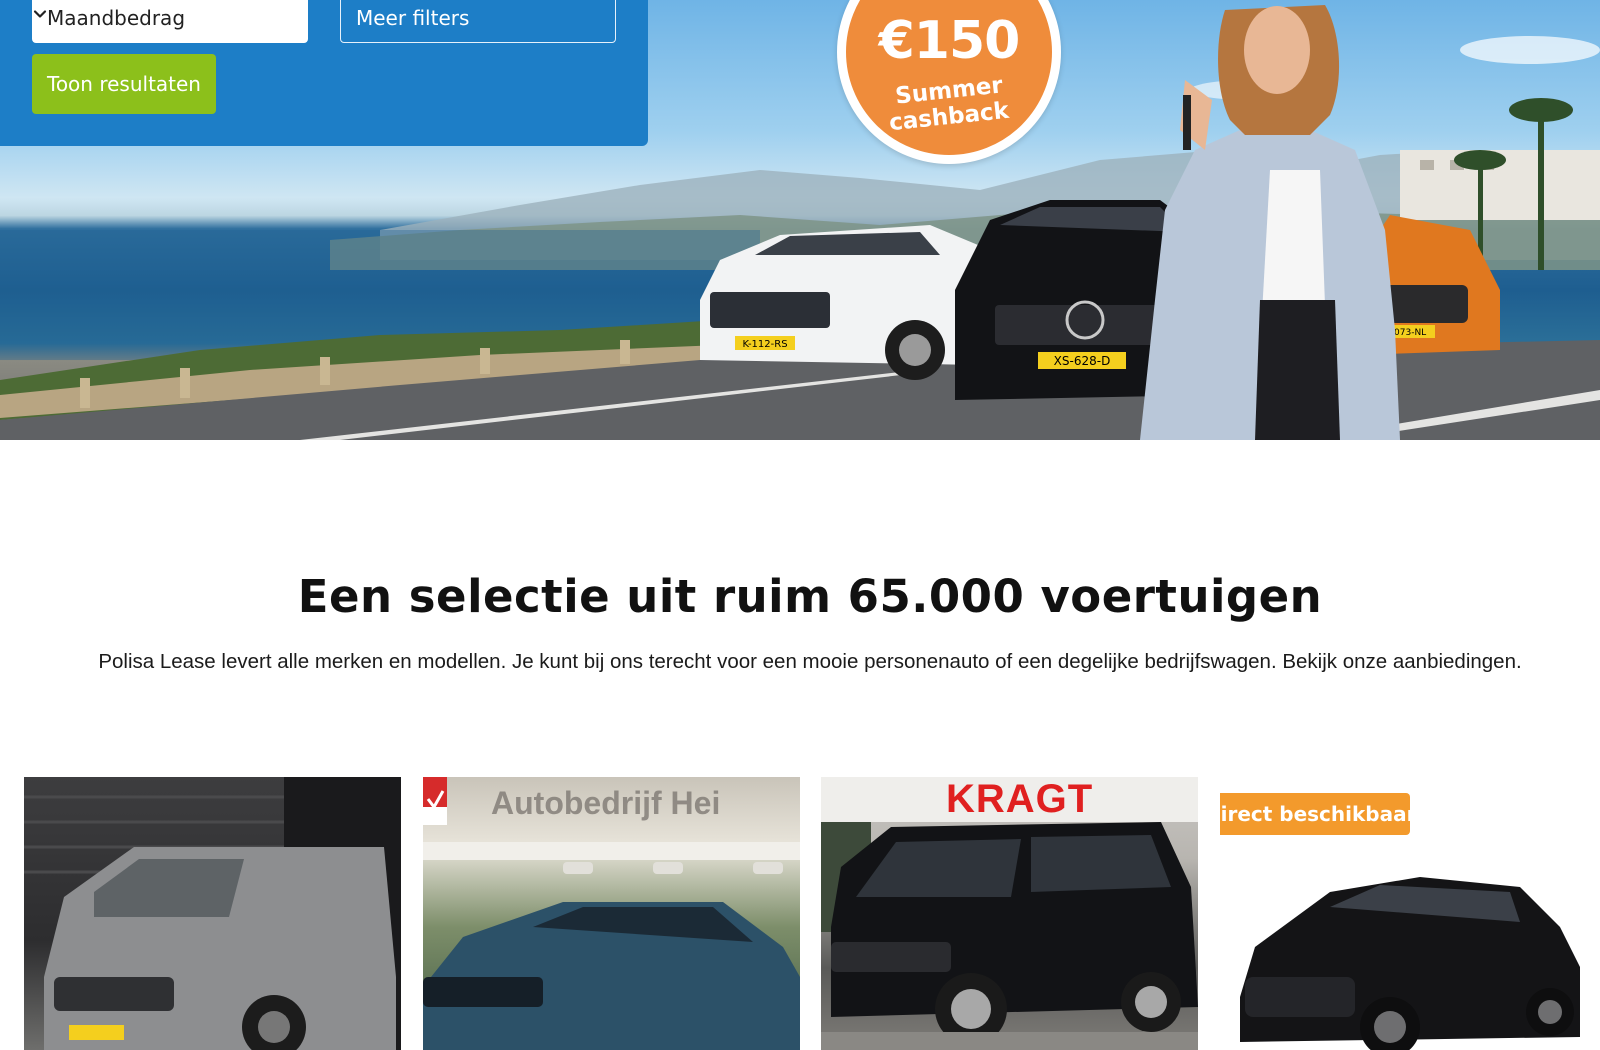 This screenshot has width=1600, height=1050. I want to click on show-results-label: Toon resultaten, so click(124, 84).